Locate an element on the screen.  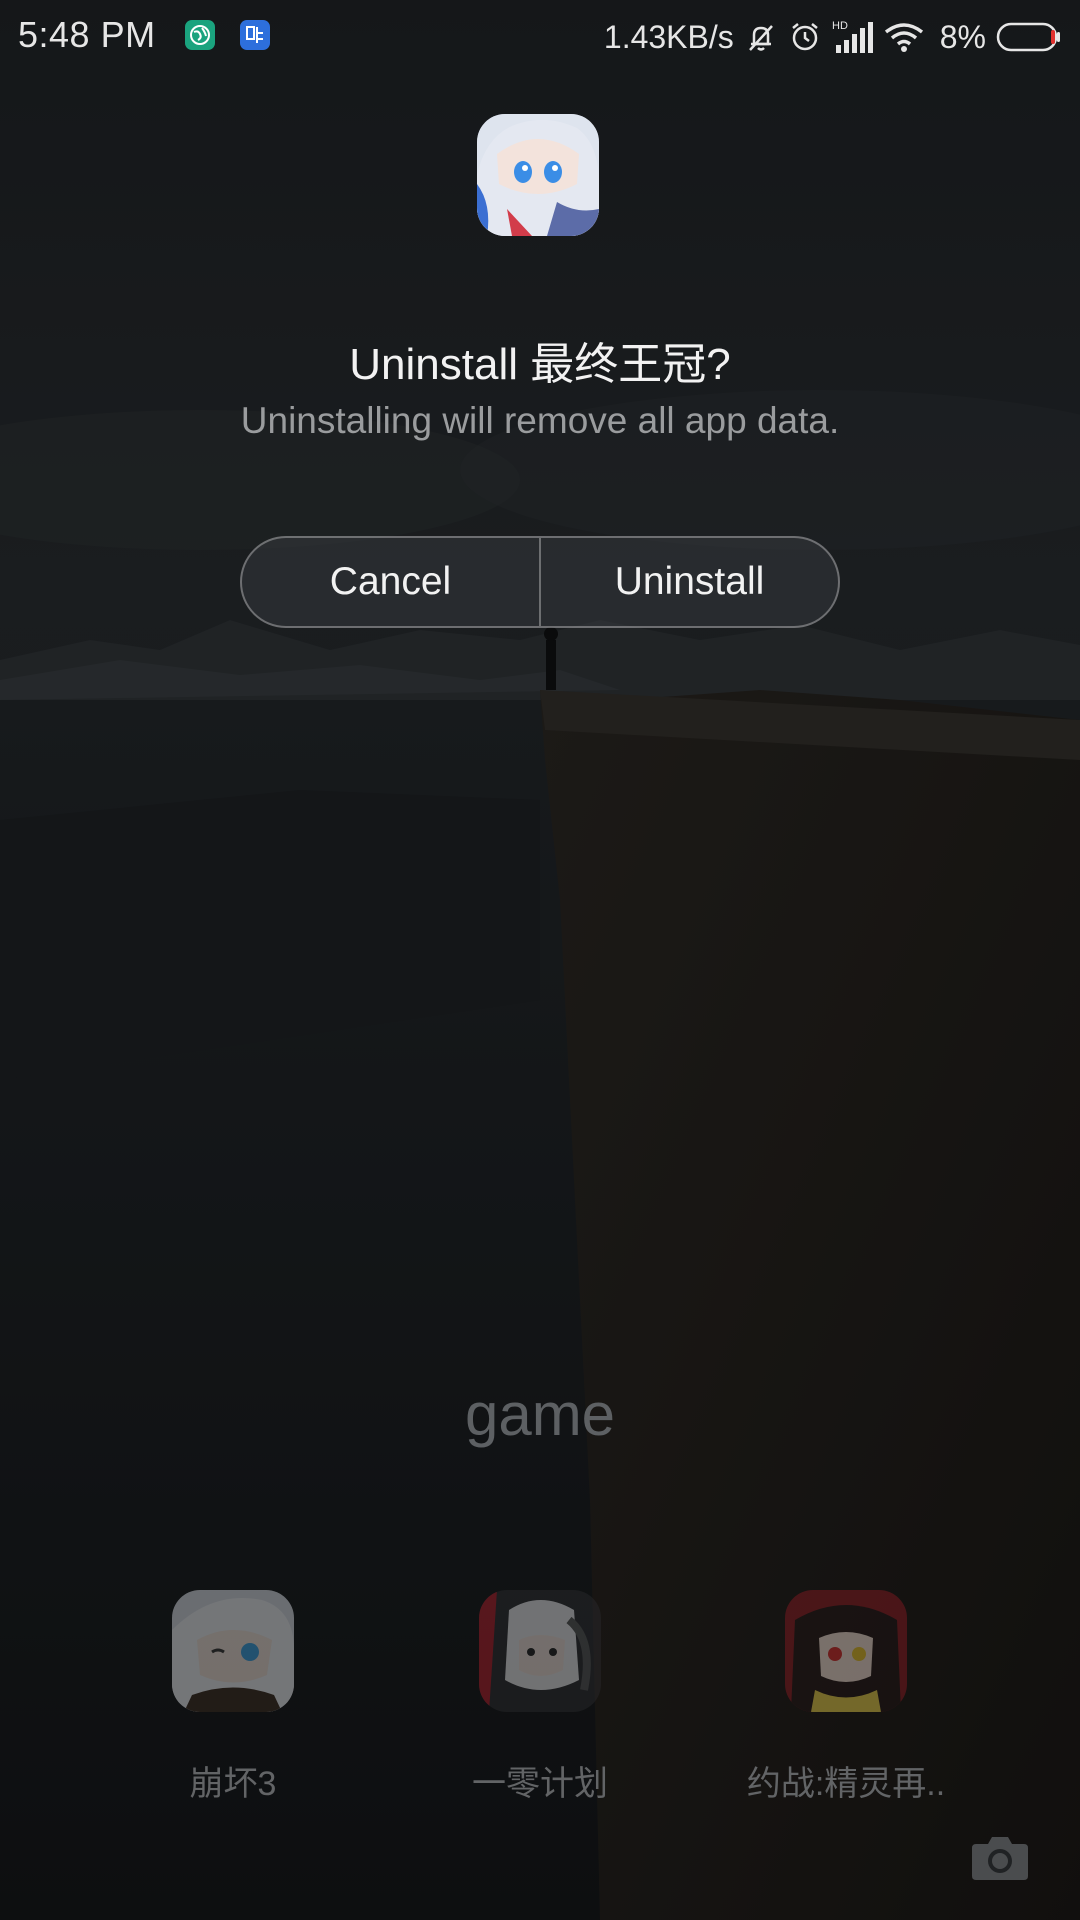
cancel-button: Cancel is located at coordinates (390, 582).